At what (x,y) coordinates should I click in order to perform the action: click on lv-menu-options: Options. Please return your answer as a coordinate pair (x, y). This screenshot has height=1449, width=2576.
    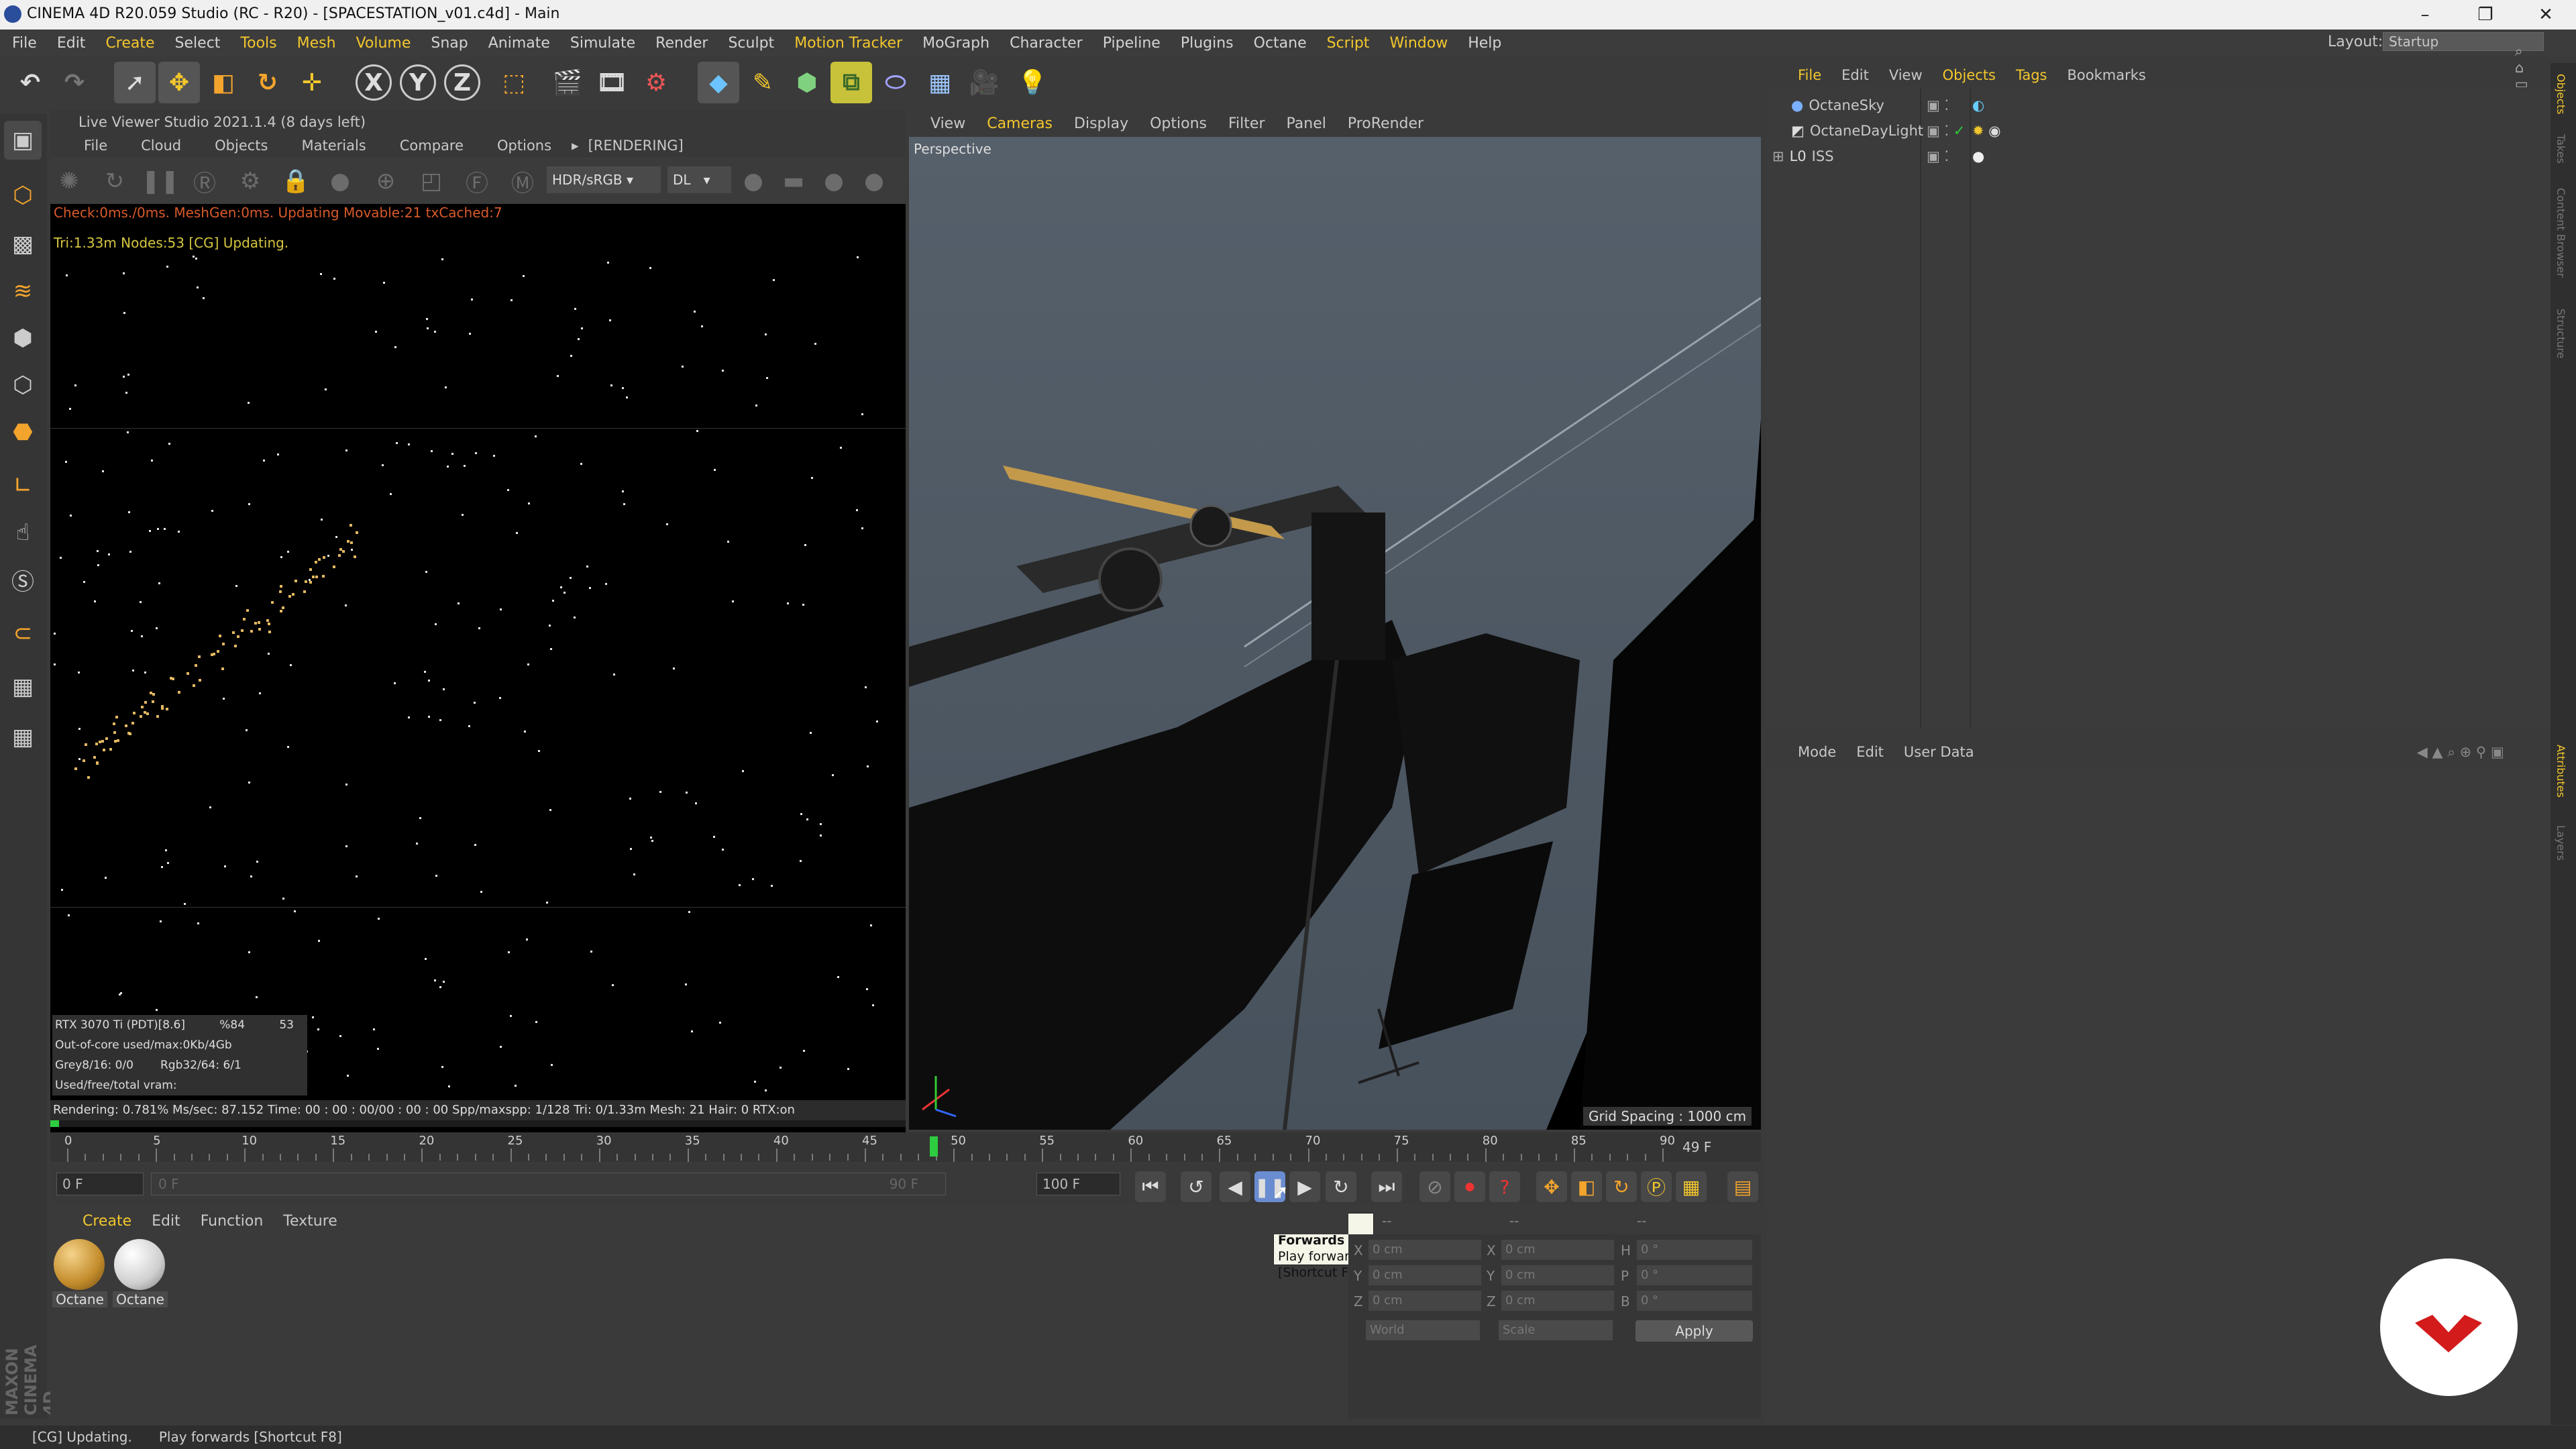
    Looking at the image, I should click on (524, 146).